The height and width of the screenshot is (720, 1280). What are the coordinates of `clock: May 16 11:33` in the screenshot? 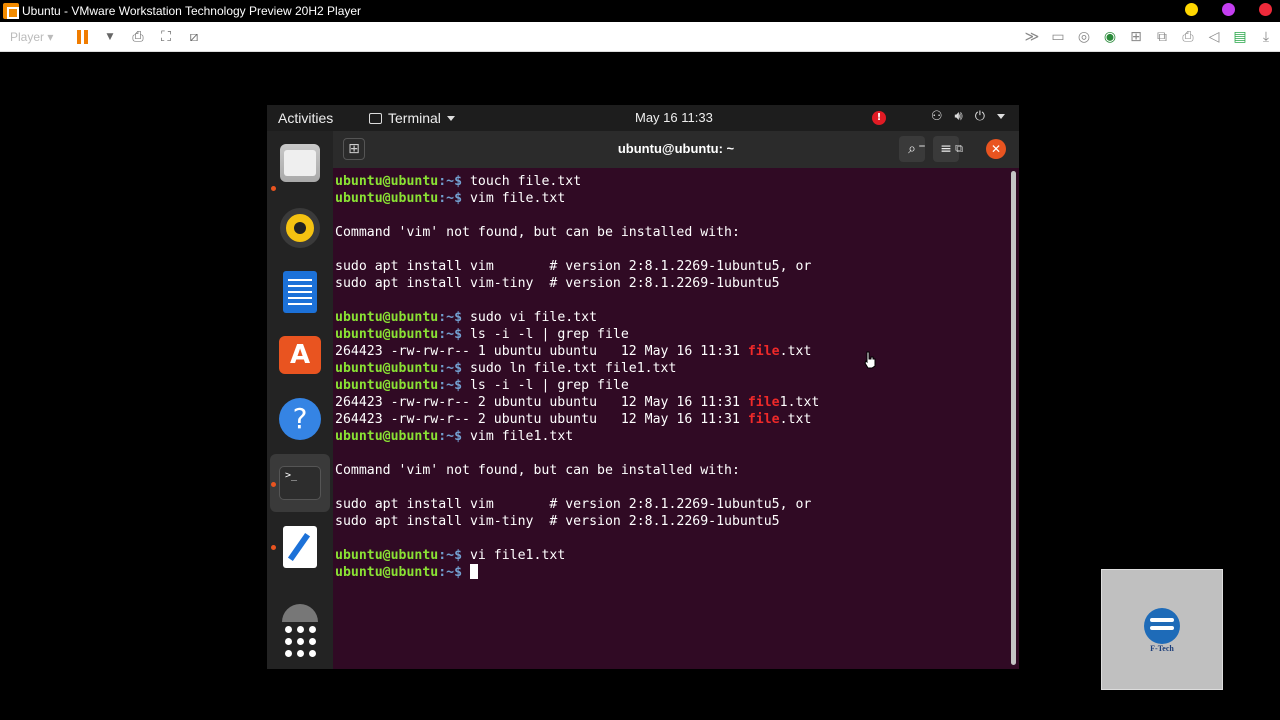 It's located at (674, 117).